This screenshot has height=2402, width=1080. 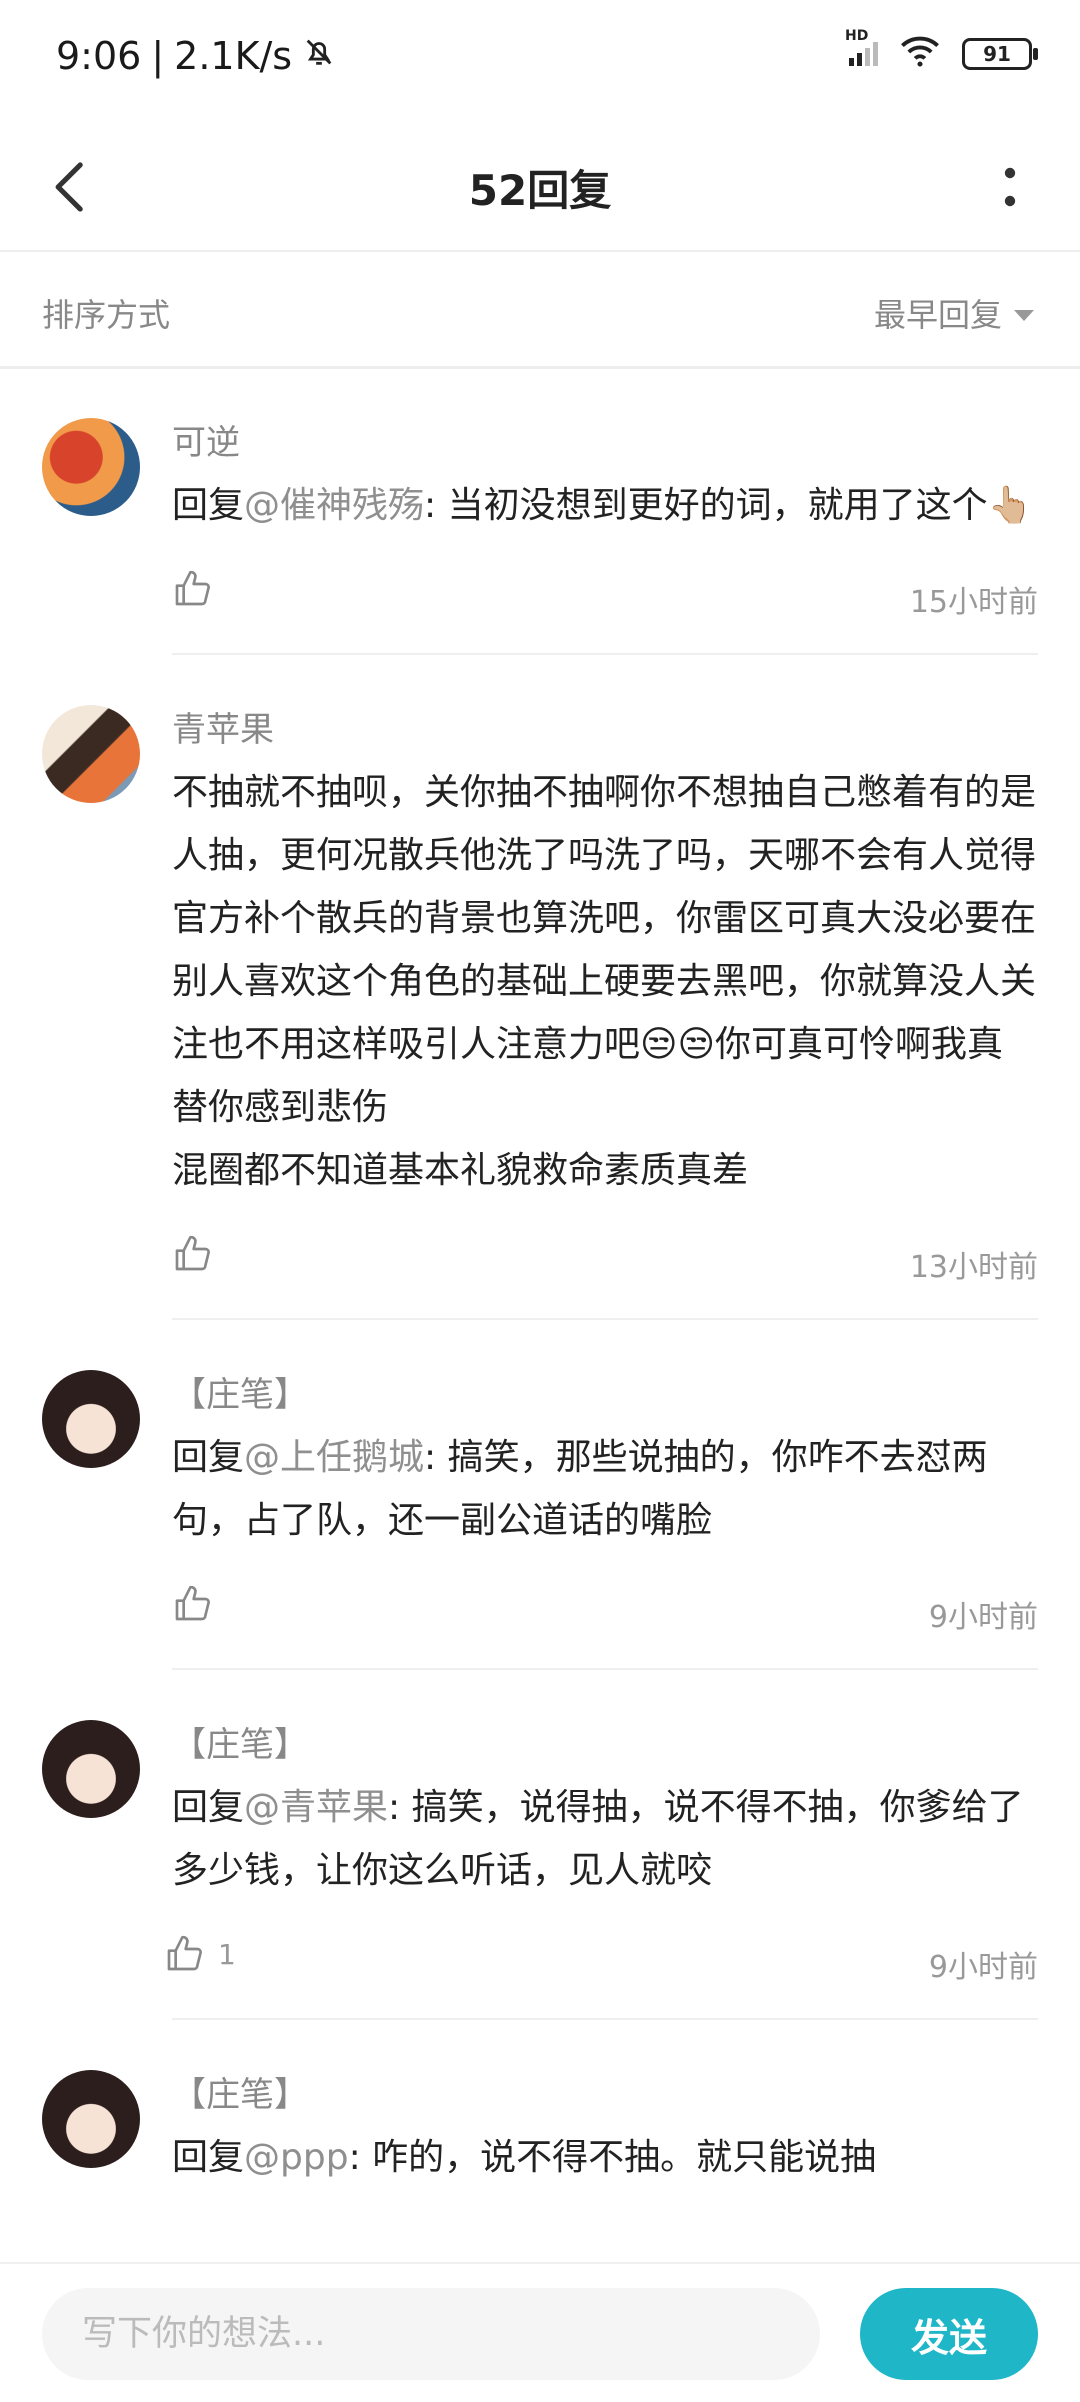 What do you see at coordinates (857, 36) in the screenshot?
I see `network-type: HD` at bounding box center [857, 36].